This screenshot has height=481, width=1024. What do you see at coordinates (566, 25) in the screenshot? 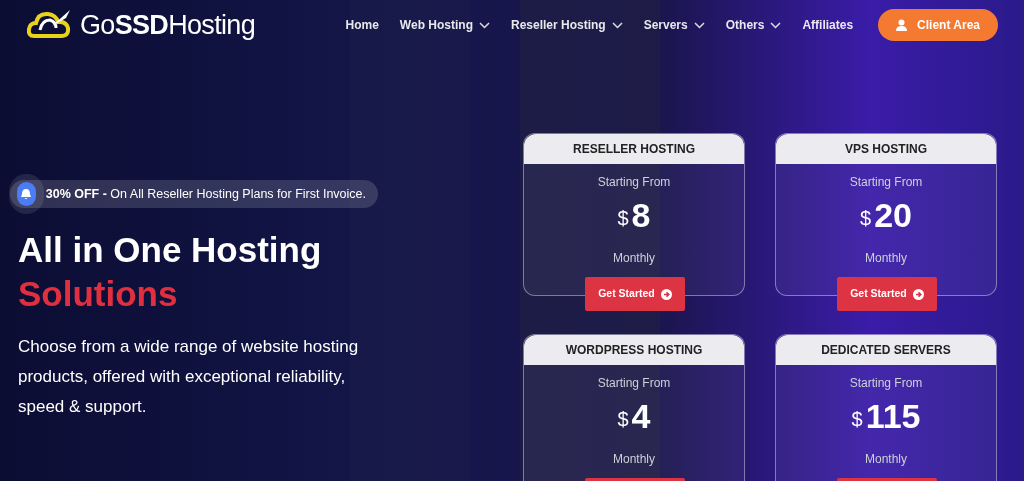
I see `nav-link: Reseller Hosting` at bounding box center [566, 25].